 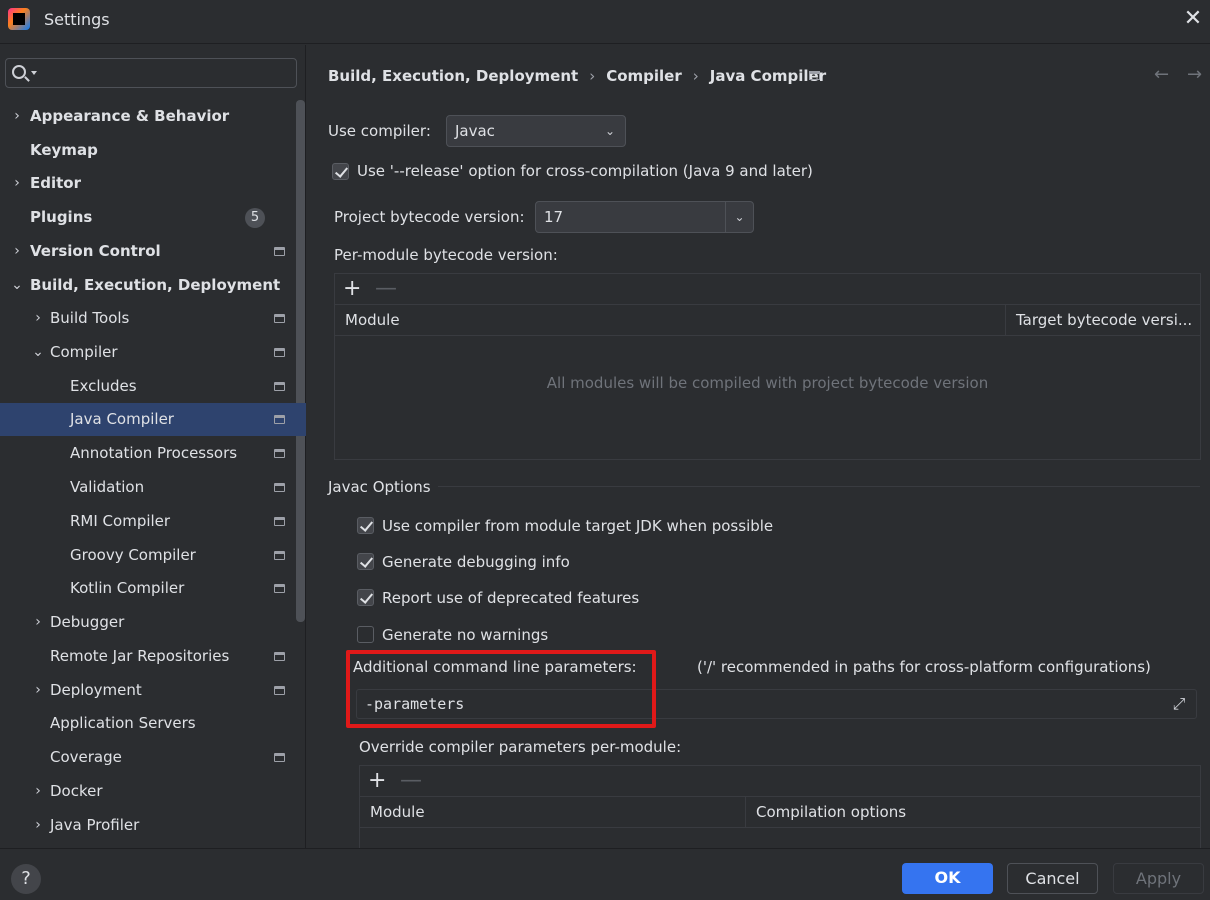 I want to click on sidebar-item-rmi-compiler: RMI Compiler, so click(x=153, y=521).